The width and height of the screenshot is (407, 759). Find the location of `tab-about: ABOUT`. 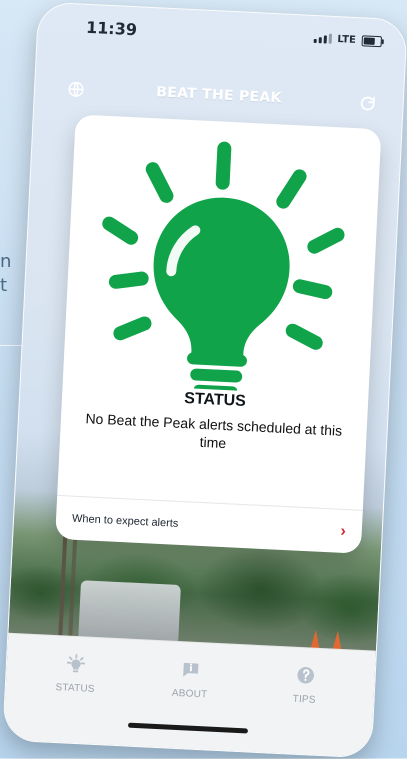

tab-about: ABOUT is located at coordinates (190, 677).